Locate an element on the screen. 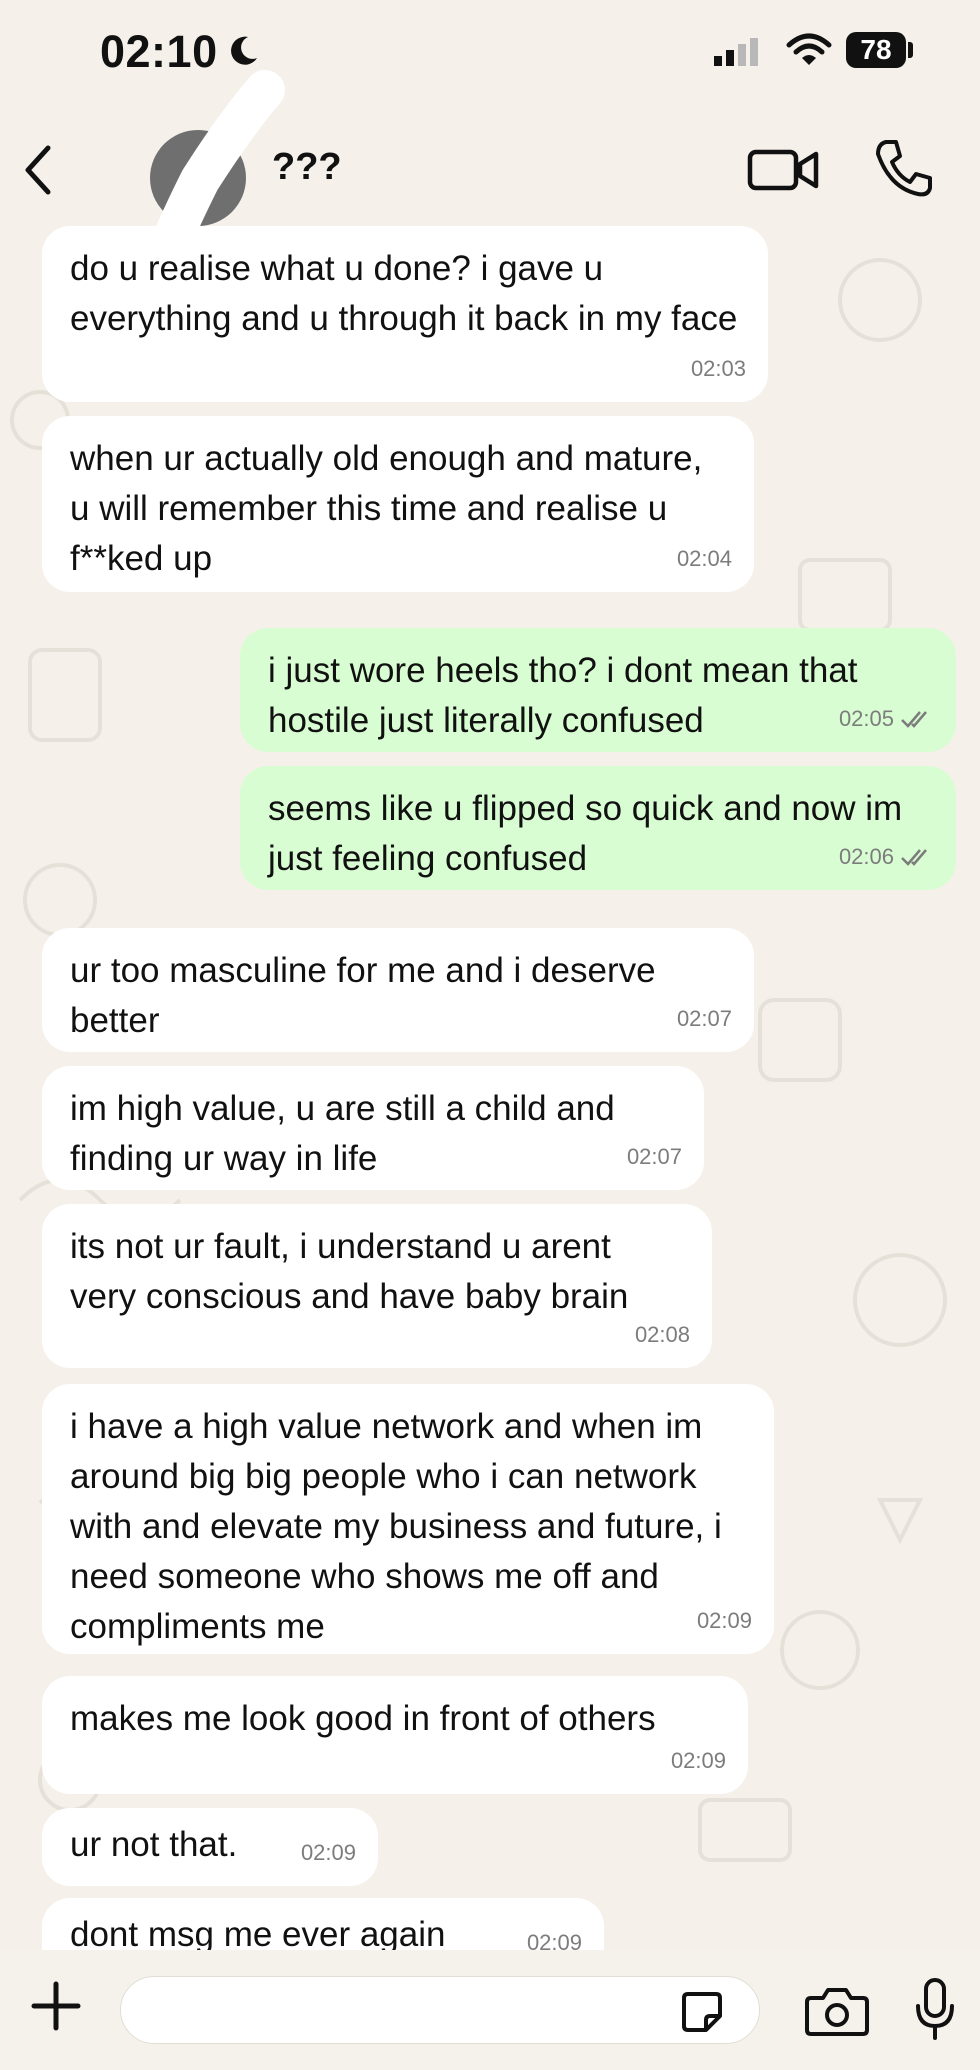 This screenshot has width=980, height=2070. message-time: 02:03 is located at coordinates (718, 368).